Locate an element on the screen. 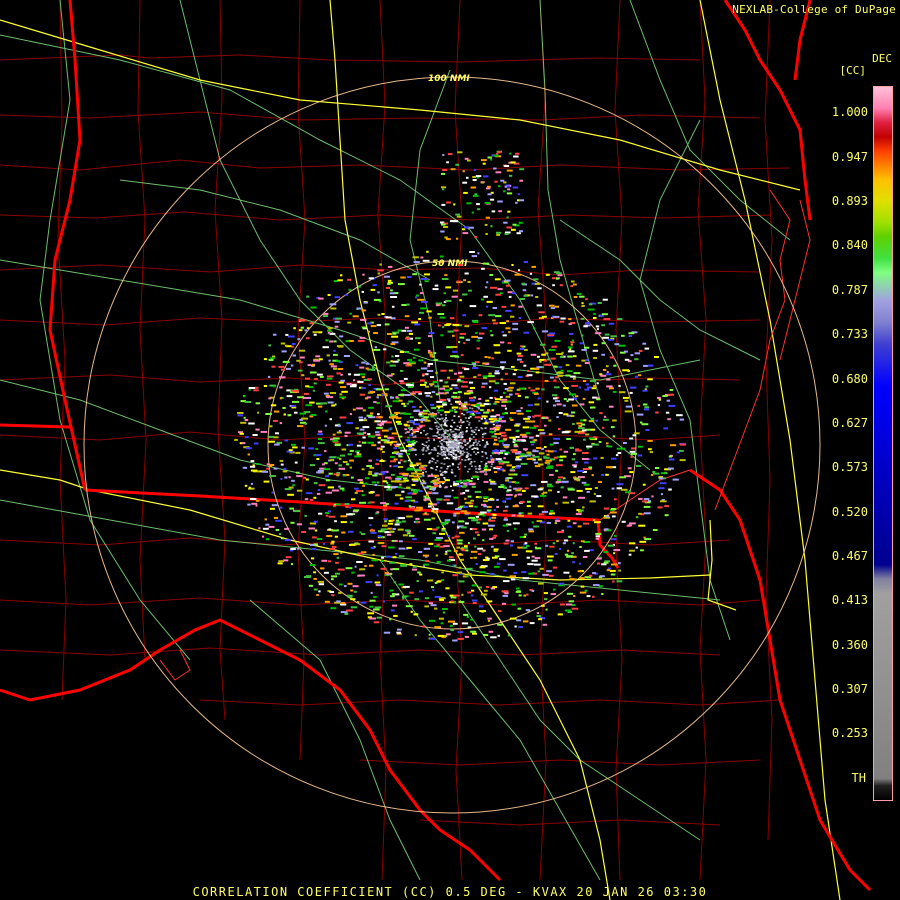  scale-label: 0.360 is located at coordinates (849, 645).